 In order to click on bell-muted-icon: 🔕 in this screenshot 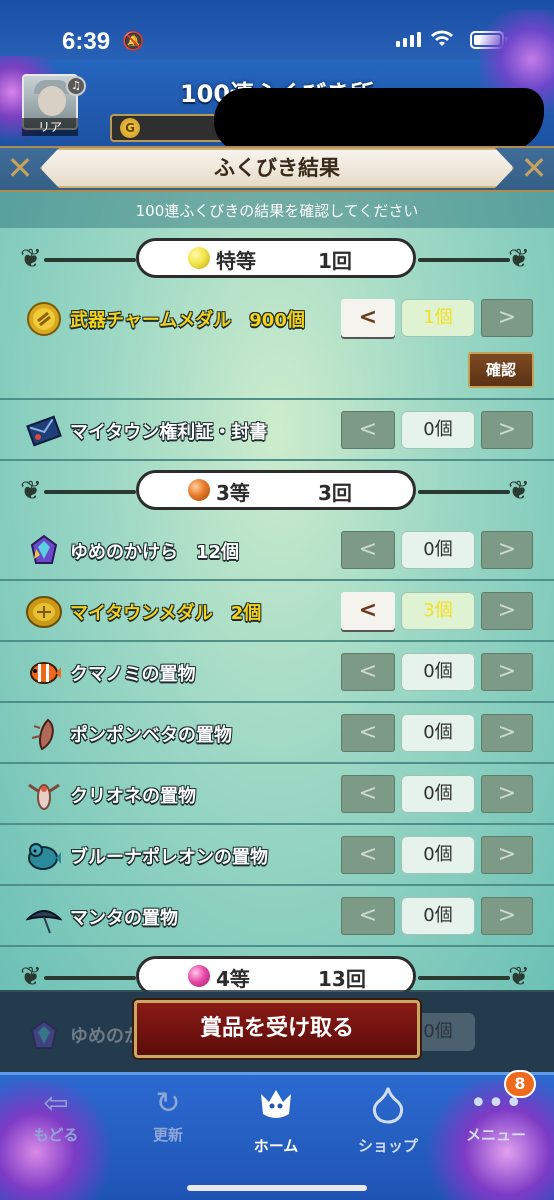, I will do `click(133, 41)`.